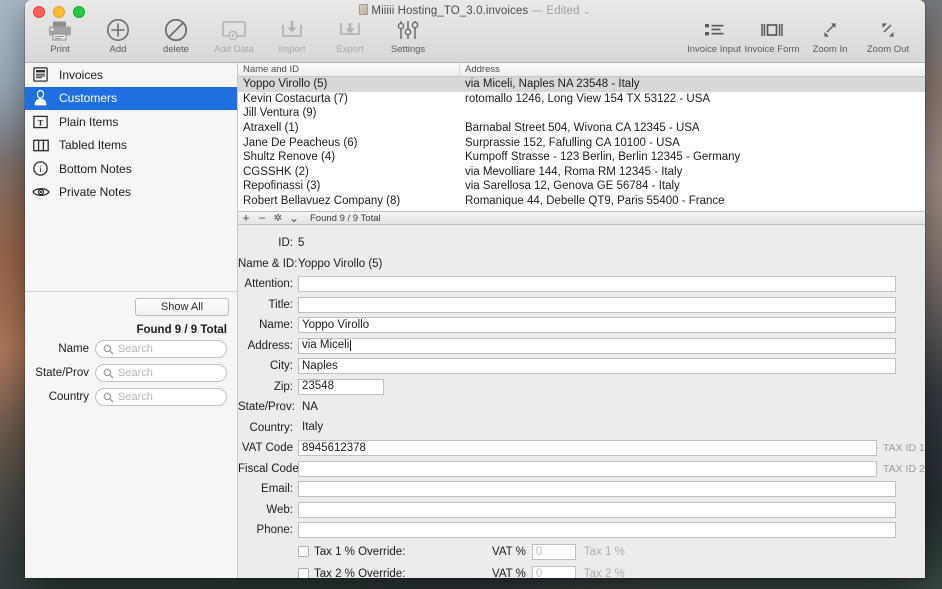  I want to click on remove-record-button: −, so click(262, 218).